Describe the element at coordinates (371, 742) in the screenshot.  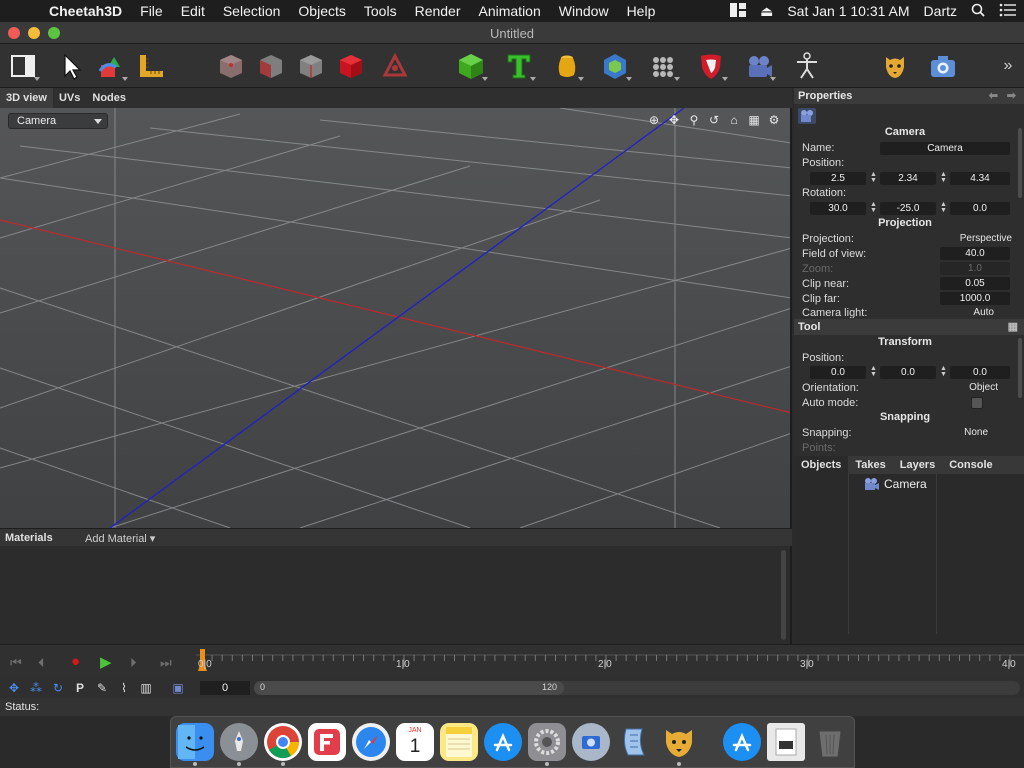
I see `safari-icon` at that location.